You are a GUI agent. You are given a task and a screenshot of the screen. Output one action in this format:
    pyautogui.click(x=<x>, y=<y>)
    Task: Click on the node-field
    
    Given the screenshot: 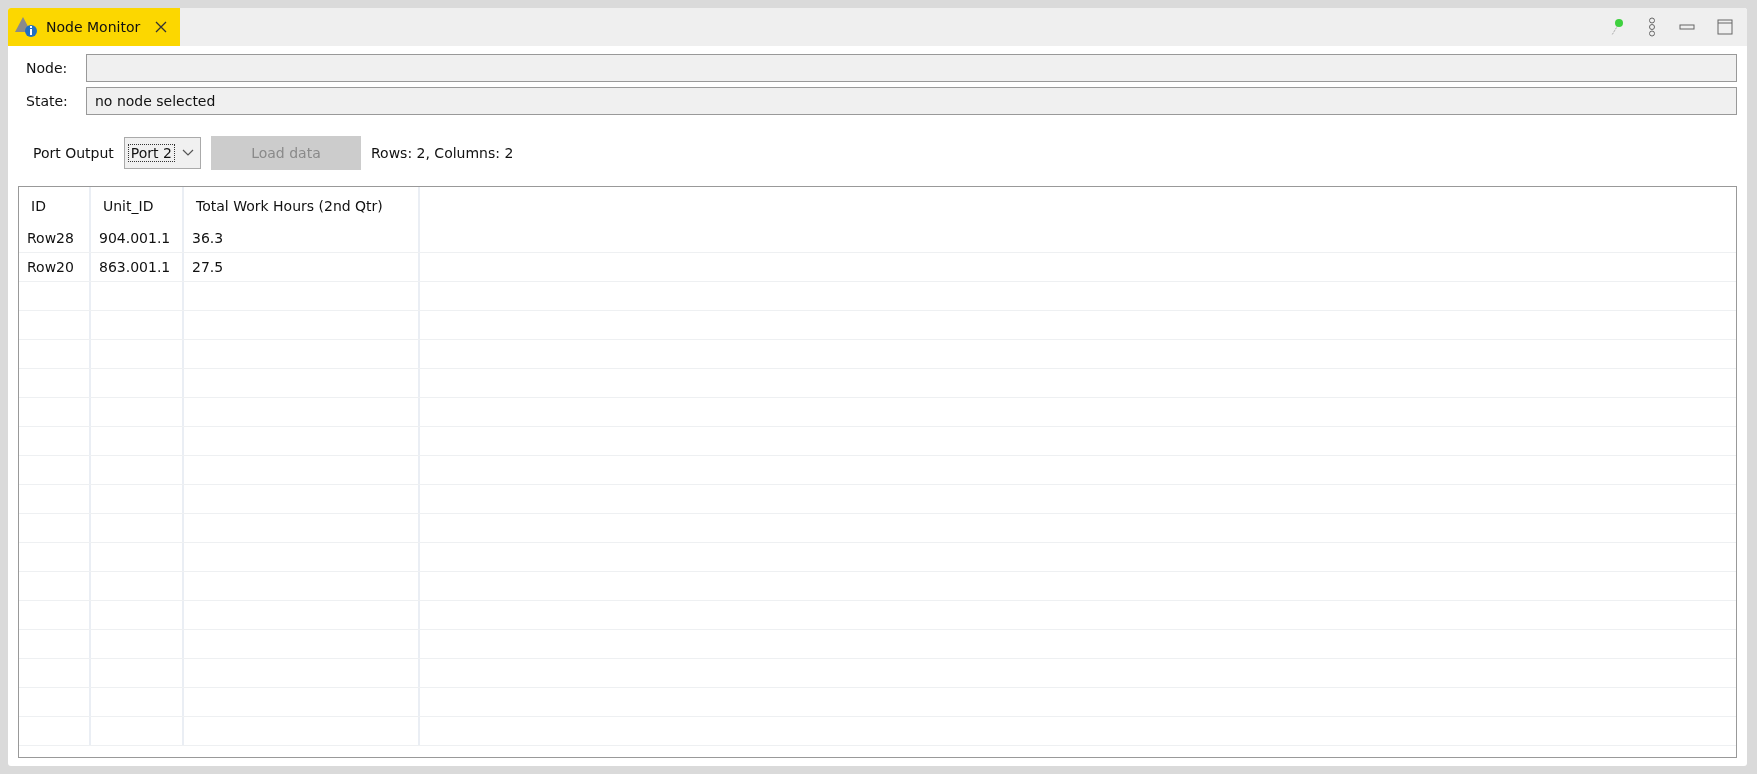 What is the action you would take?
    pyautogui.click(x=911, y=68)
    